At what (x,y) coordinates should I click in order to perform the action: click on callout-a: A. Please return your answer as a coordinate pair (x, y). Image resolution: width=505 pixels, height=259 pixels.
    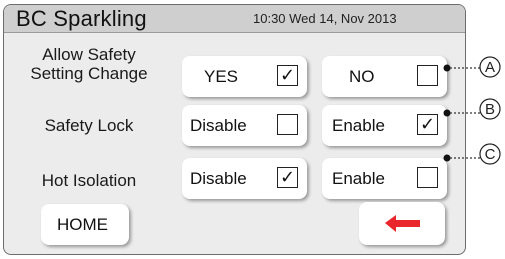
    Looking at the image, I should click on (472, 67).